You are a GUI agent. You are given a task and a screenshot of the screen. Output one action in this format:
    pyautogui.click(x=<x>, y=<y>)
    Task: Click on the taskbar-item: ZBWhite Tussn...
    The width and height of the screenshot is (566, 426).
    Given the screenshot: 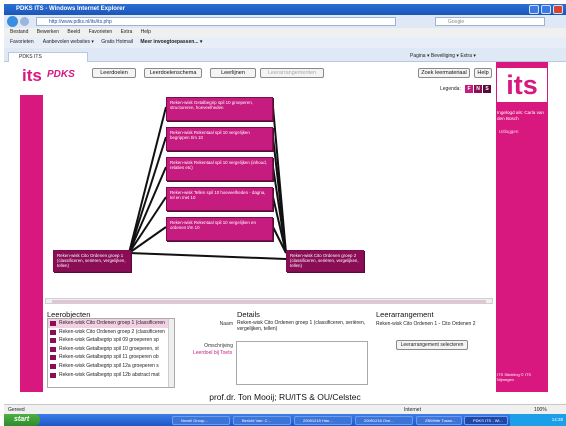 What is the action you would take?
    pyautogui.click(x=439, y=420)
    